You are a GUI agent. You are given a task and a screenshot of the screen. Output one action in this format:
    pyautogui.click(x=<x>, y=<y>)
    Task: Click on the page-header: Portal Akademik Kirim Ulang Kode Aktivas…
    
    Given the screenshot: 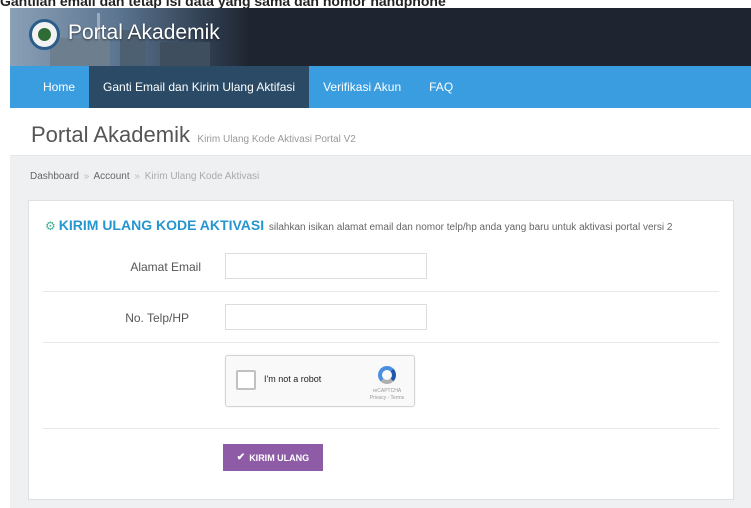 What is the action you would take?
    pyautogui.click(x=193, y=135)
    